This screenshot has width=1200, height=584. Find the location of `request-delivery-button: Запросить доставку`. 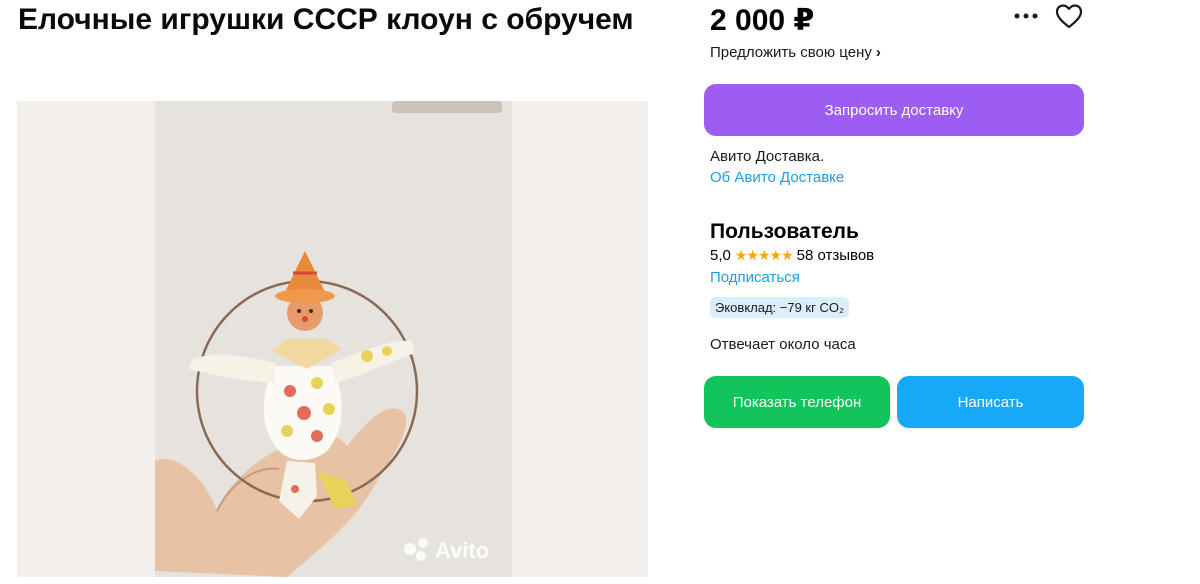

request-delivery-button: Запросить доставку is located at coordinates (894, 110).